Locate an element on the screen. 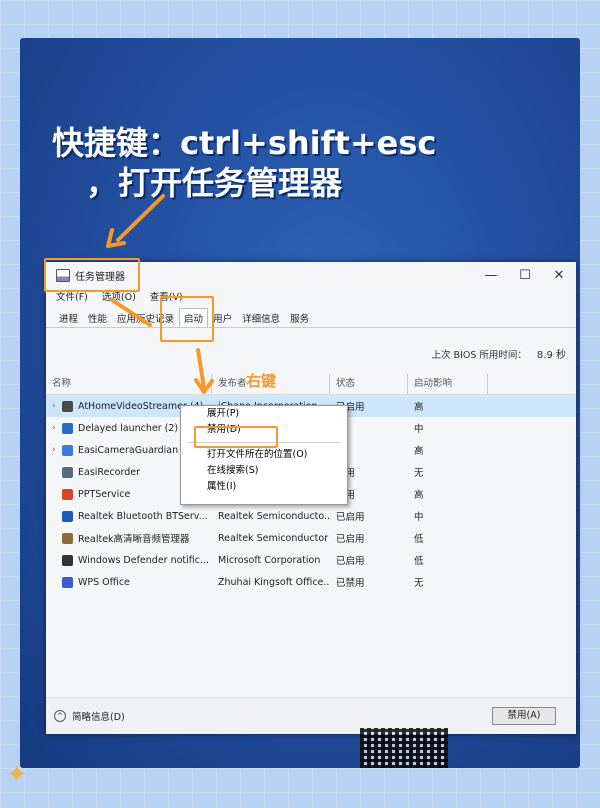 This screenshot has height=808, width=600. annotation-arrows is located at coordinates (160, 294).